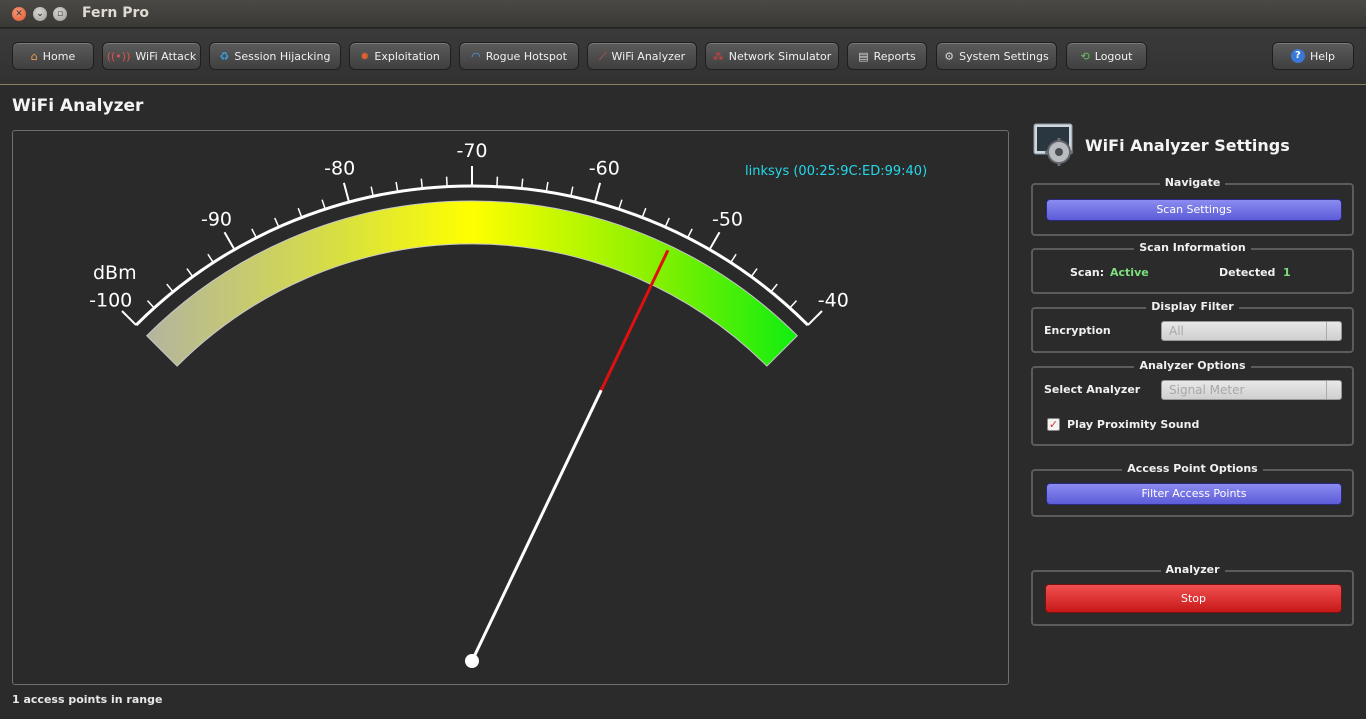 The image size is (1366, 719). What do you see at coordinates (1085, 56) in the screenshot?
I see `logout-icon: ⟲` at bounding box center [1085, 56].